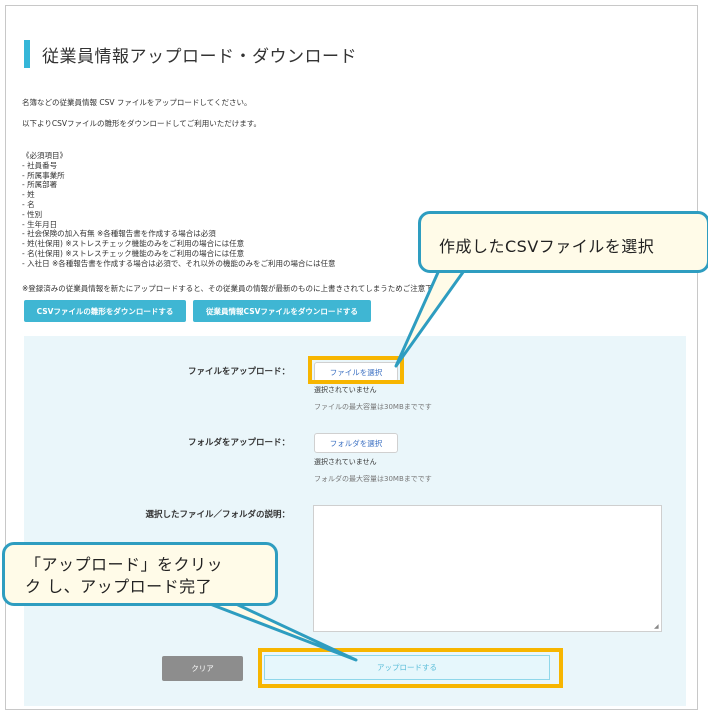  I want to click on list-item: - 姓(社保用) ※ストレスチェック機能のみをご利用の場合には任意, so click(133, 244).